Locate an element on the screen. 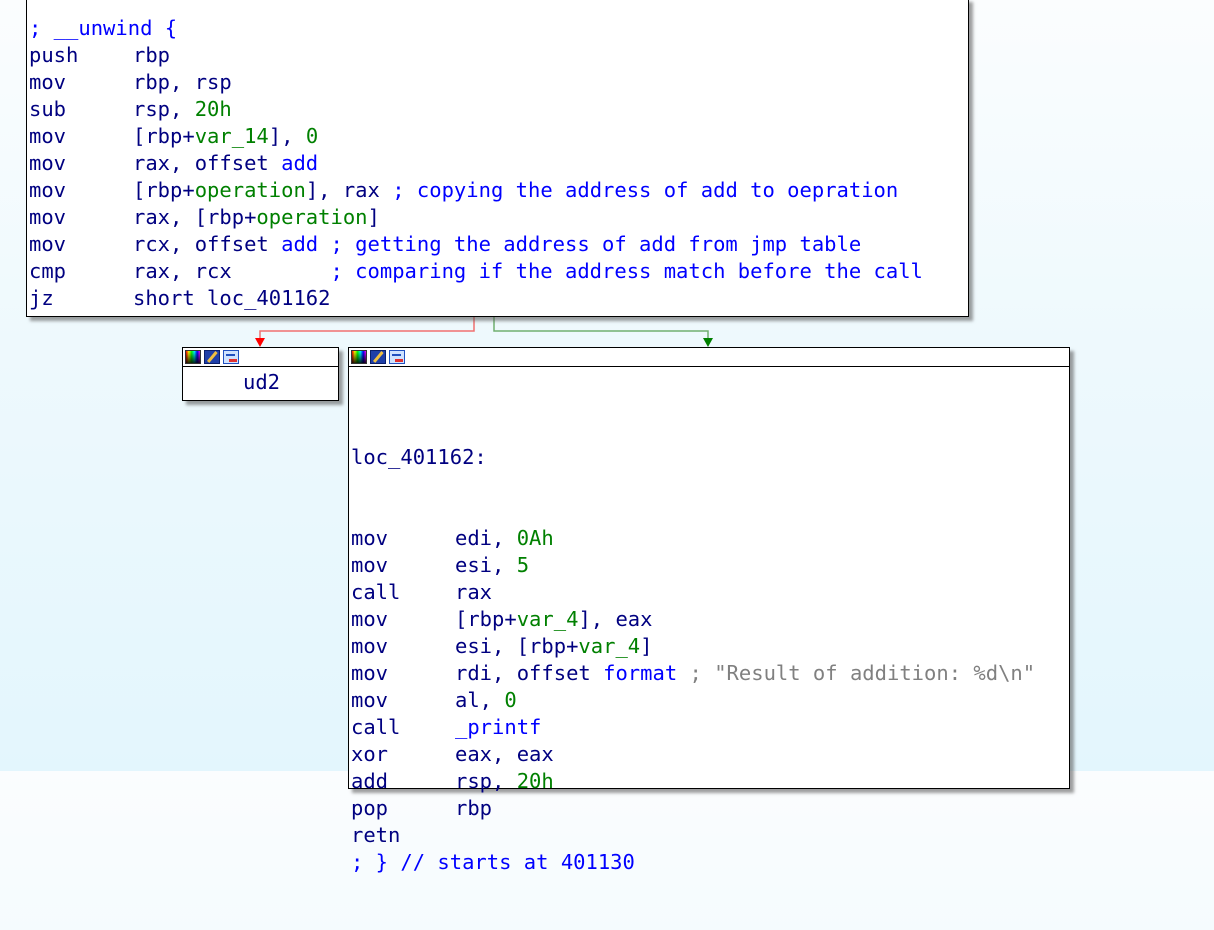  instruction-line: pop rbp is located at coordinates (710, 808).